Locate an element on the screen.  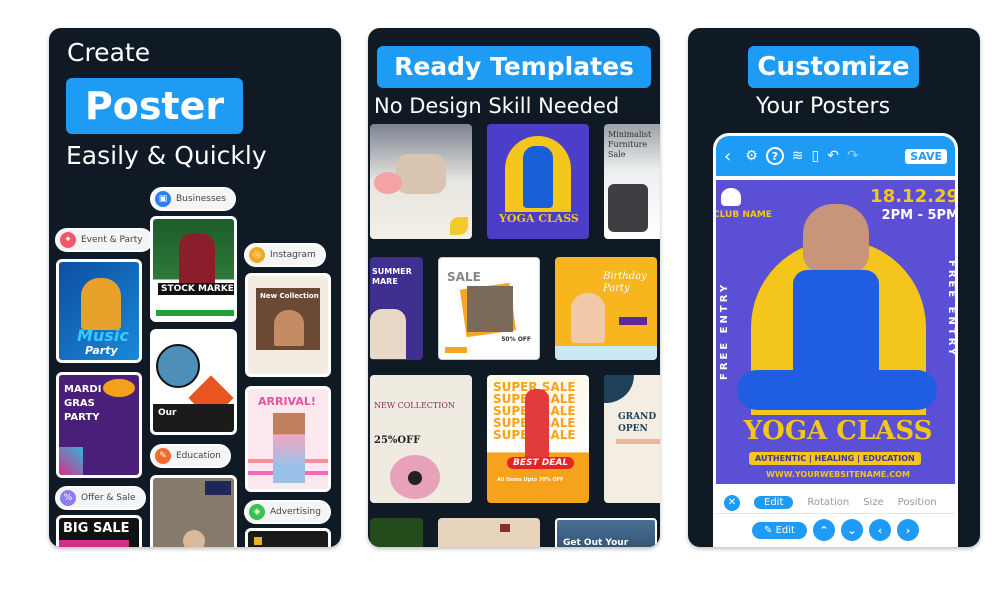
category-event-party: ✦ Event & Party is located at coordinates (104, 240).